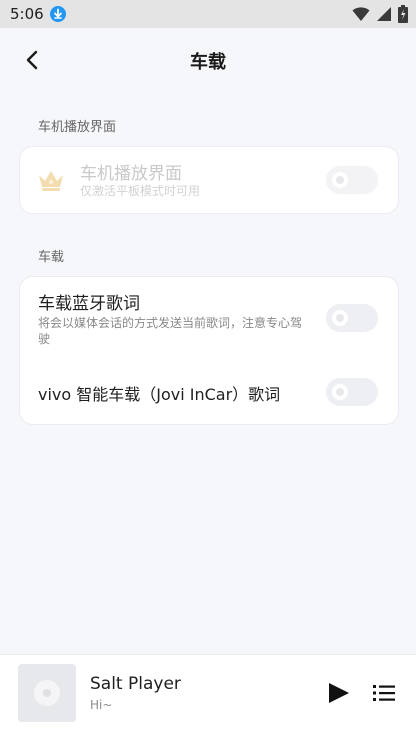 The height and width of the screenshot is (741, 416). What do you see at coordinates (403, 16) in the screenshot?
I see `battery-icon` at bounding box center [403, 16].